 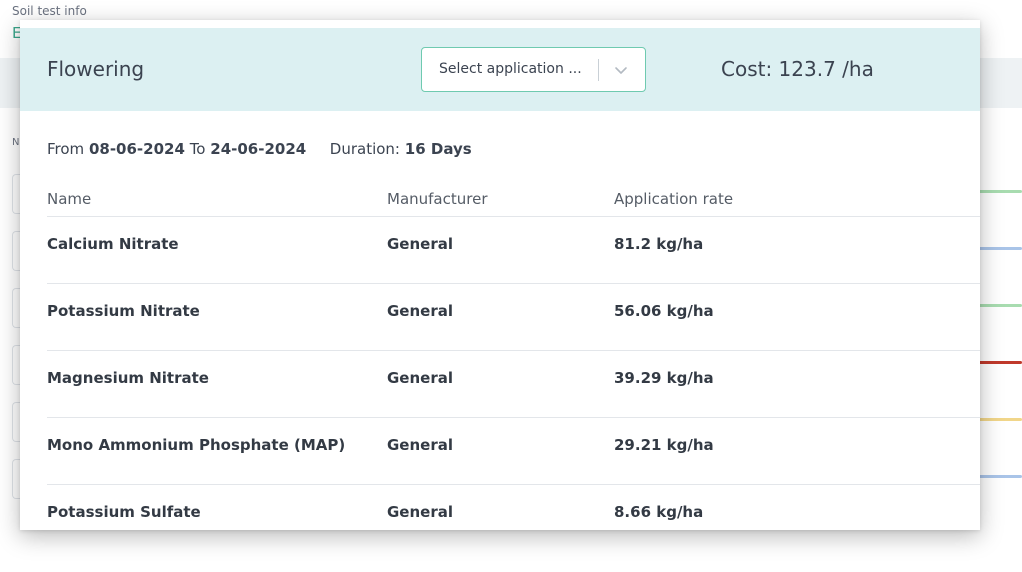 I want to click on product-application-rate: 8.66 kg/ha, so click(x=659, y=512).